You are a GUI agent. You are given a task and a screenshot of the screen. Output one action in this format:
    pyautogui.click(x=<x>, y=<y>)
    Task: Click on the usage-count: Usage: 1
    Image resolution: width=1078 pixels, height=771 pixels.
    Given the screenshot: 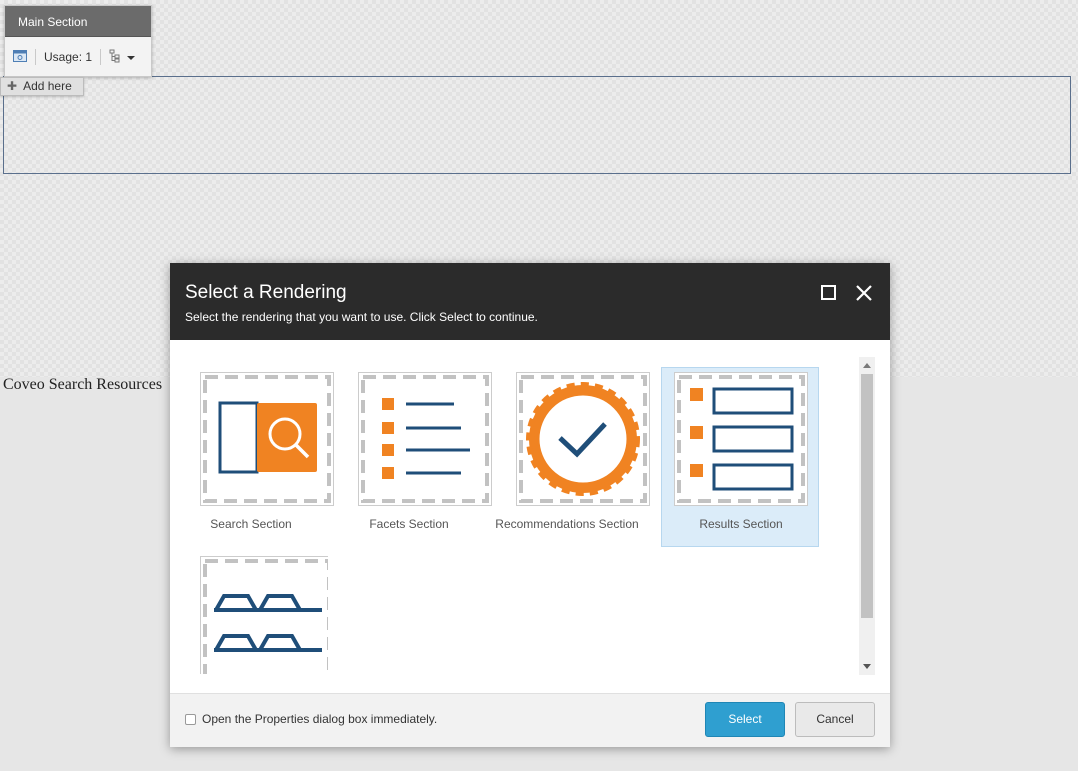 What is the action you would take?
    pyautogui.click(x=68, y=57)
    